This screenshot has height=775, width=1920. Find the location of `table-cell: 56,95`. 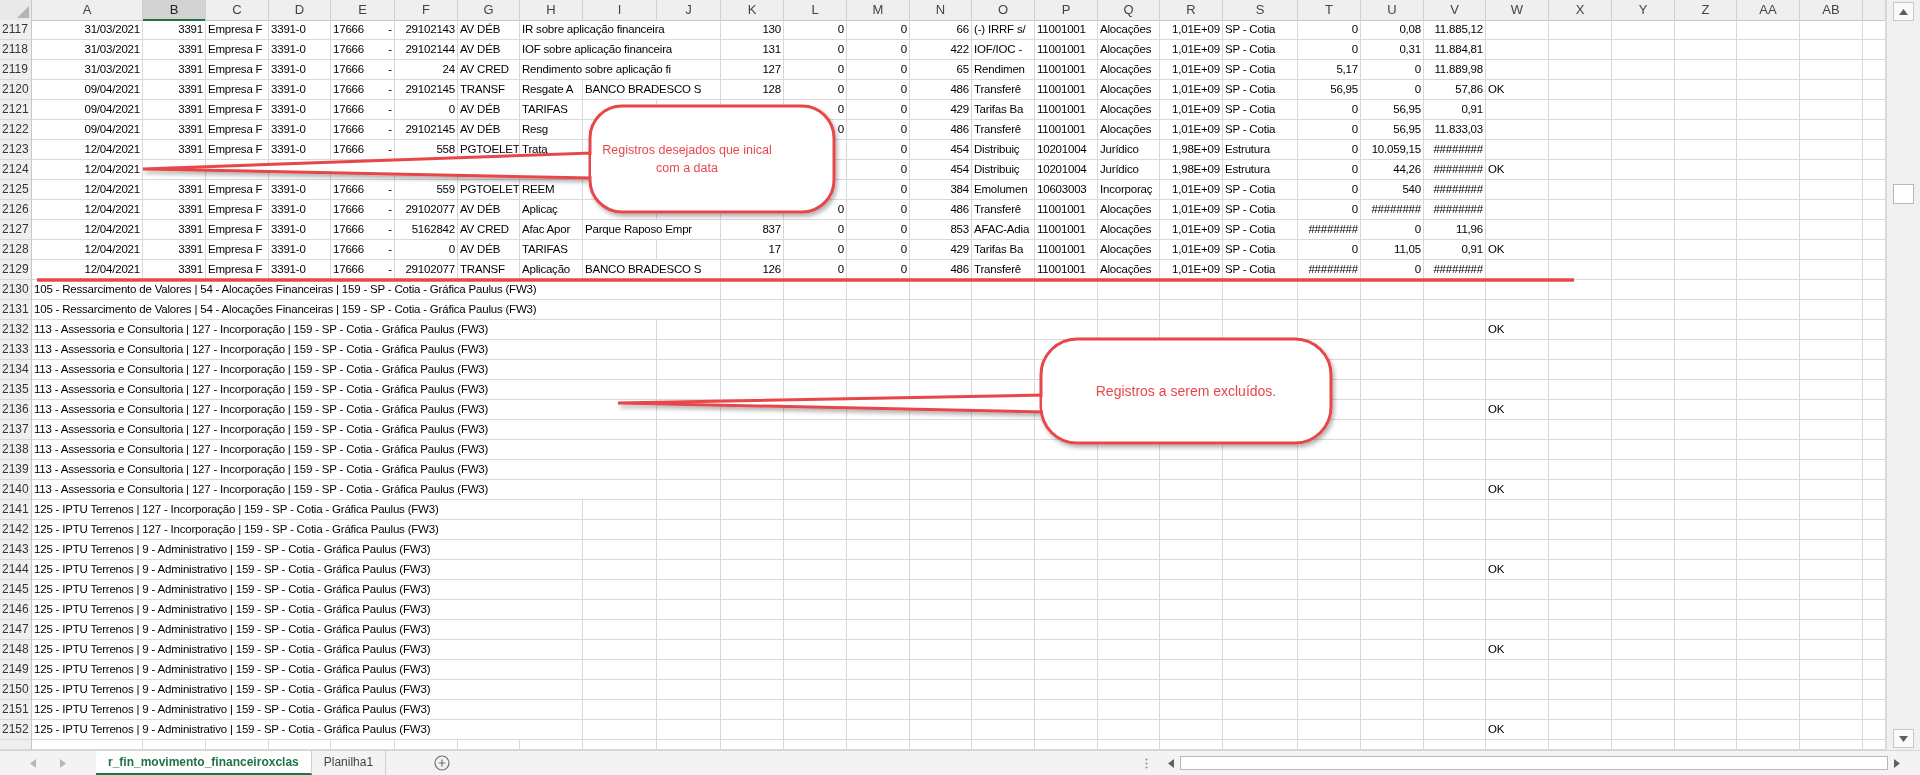

table-cell: 56,95 is located at coordinates (1392, 110).